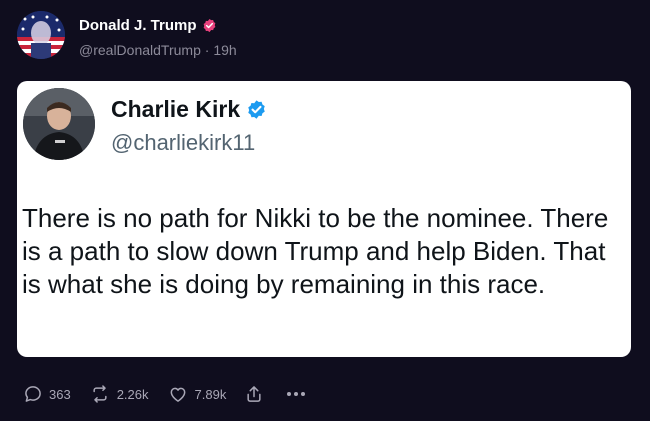 This screenshot has width=650, height=421. Describe the element at coordinates (132, 394) in the screenshot. I see `repost-count: 2.26k` at that location.